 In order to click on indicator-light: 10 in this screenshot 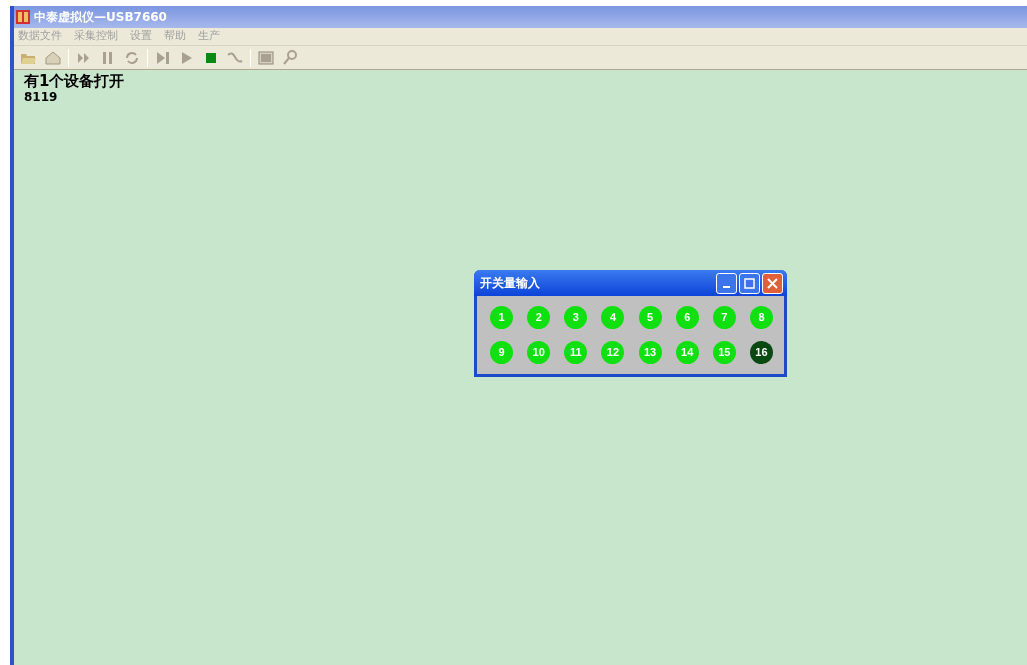, I will do `click(539, 352)`.